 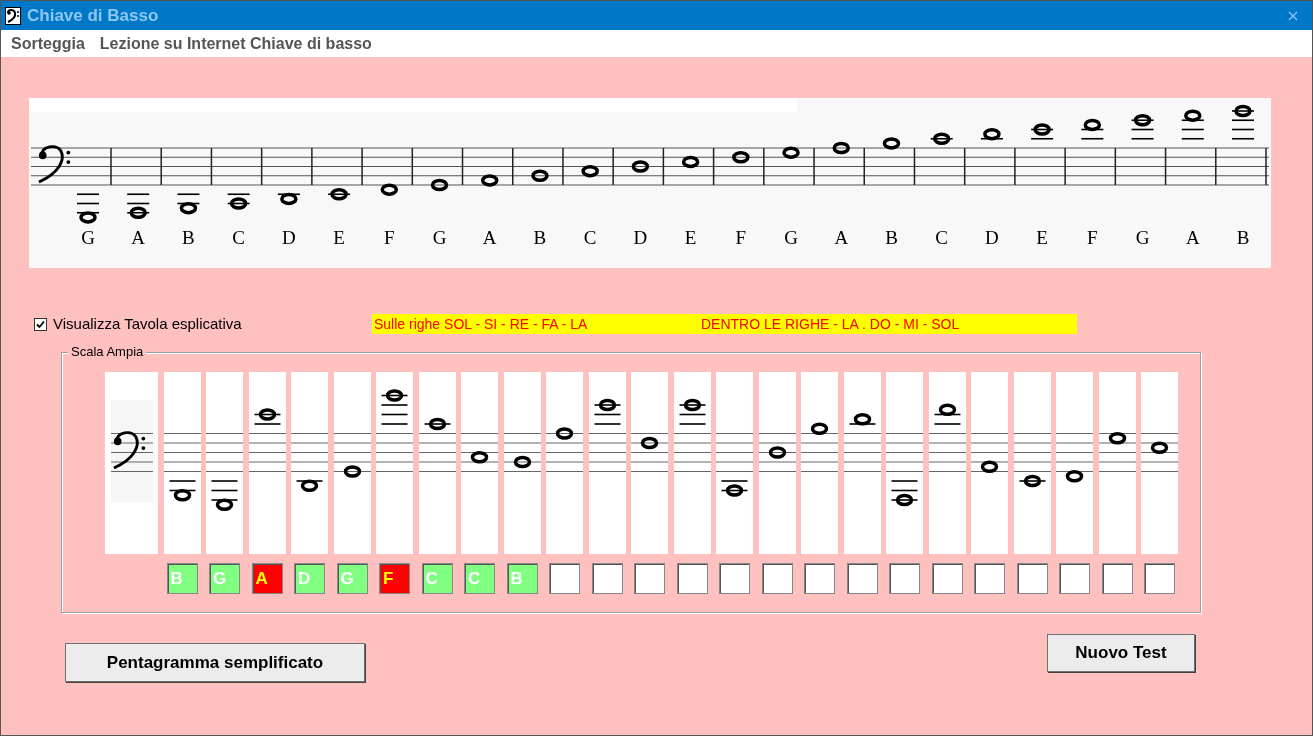 I want to click on group-title: Scala Ampia, so click(x=107, y=352).